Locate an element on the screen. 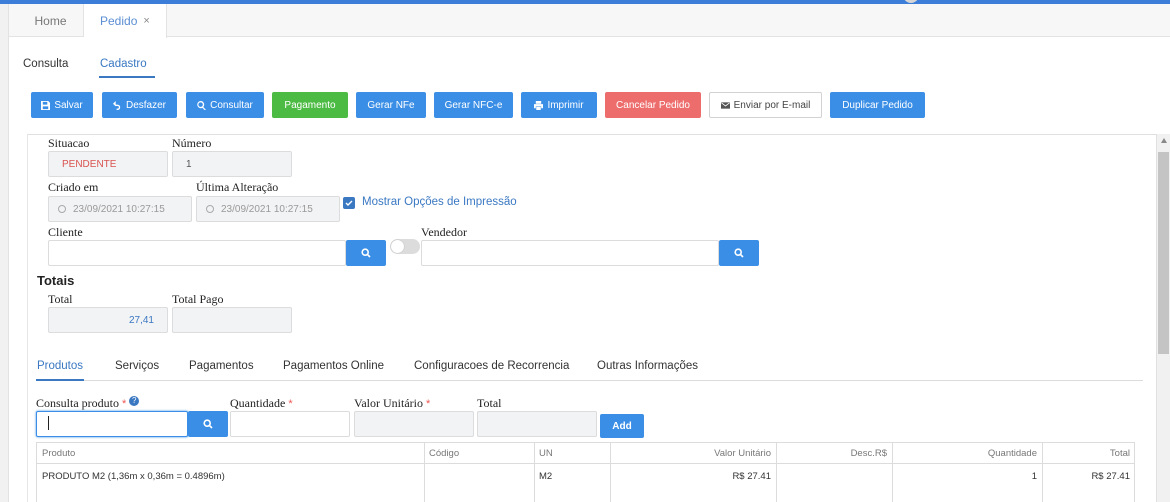 The height and width of the screenshot is (502, 1170). save-icon is located at coordinates (46, 105).